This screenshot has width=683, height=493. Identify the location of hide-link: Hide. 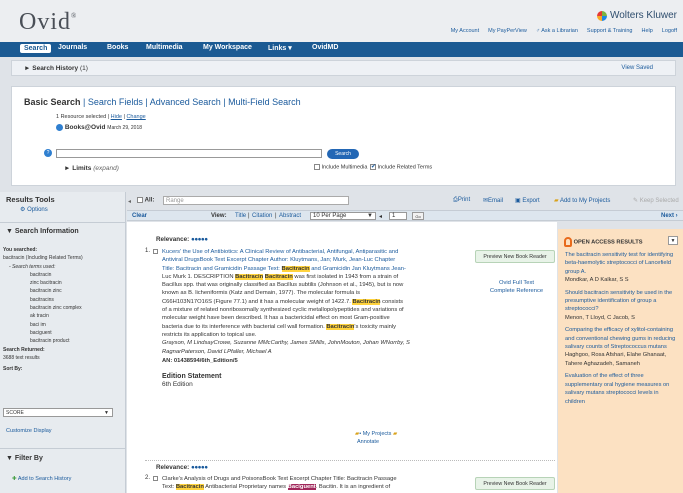
(116, 117).